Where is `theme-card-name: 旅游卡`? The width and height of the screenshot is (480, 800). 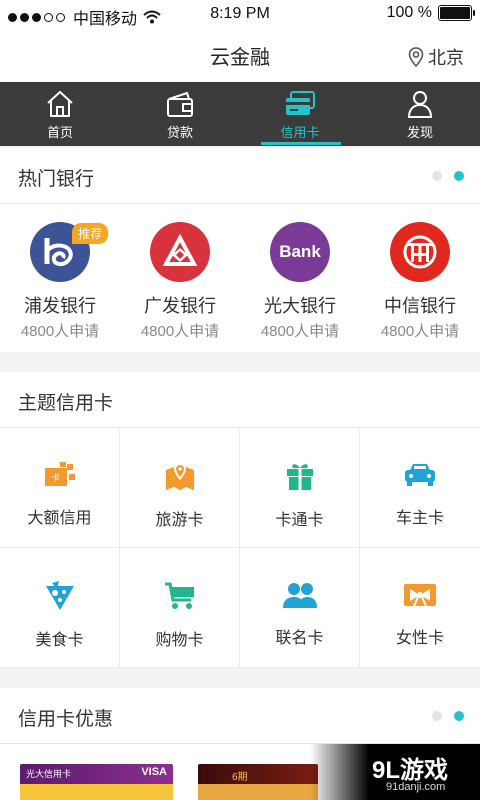
theme-card-name: 旅游卡 is located at coordinates (179, 520).